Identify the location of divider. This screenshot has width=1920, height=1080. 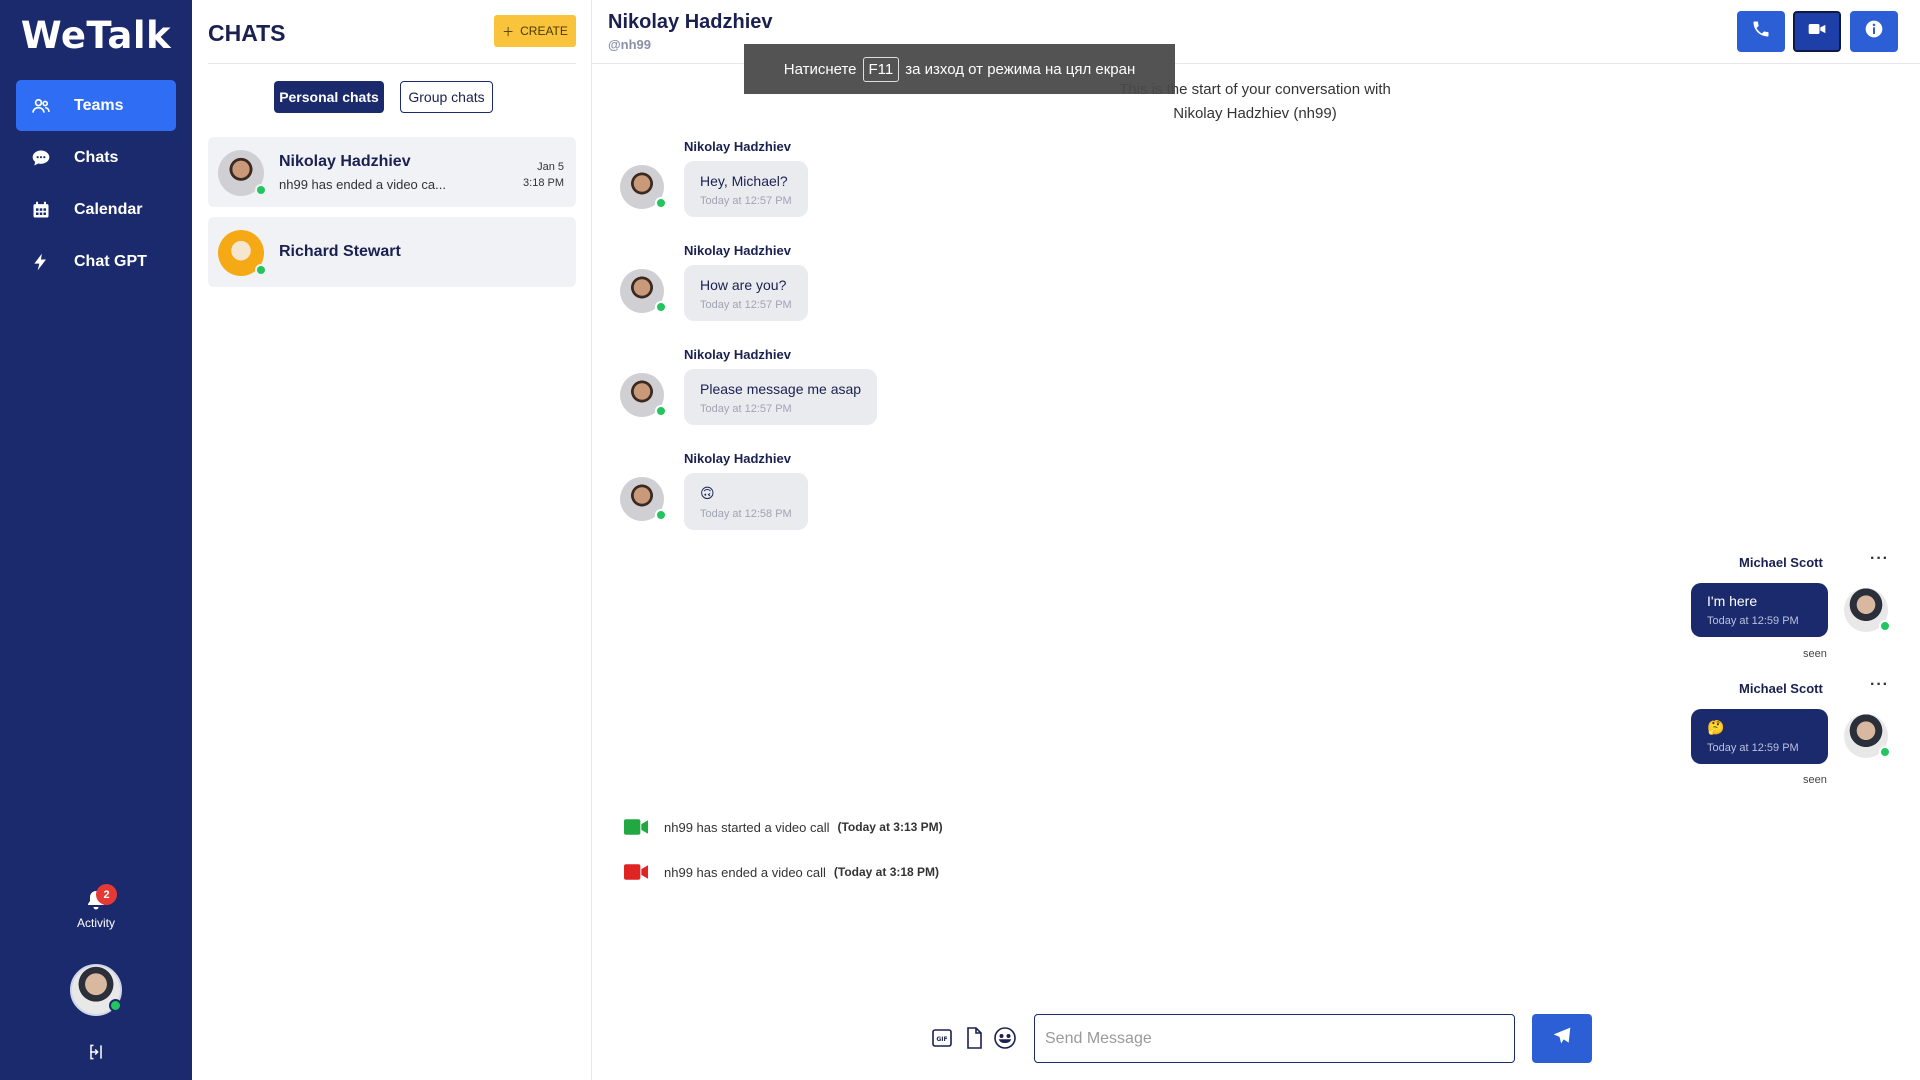
(392, 63).